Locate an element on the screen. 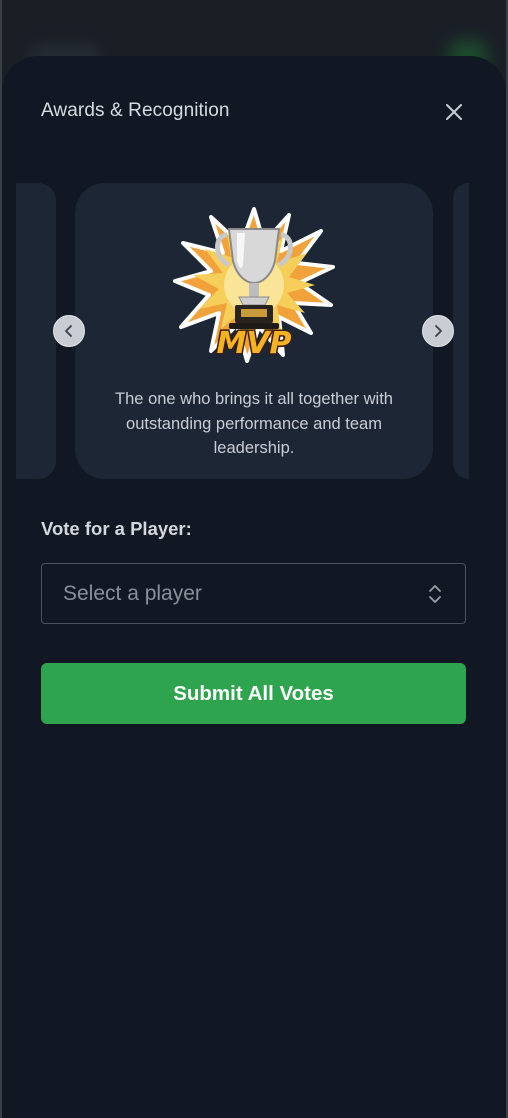  chevron-left-icon is located at coordinates (68, 331).